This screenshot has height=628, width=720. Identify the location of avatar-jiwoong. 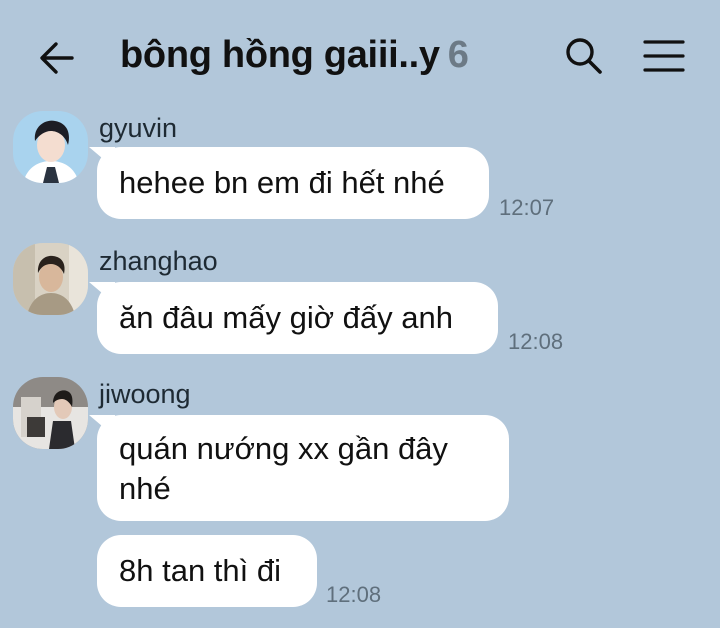
(50, 413).